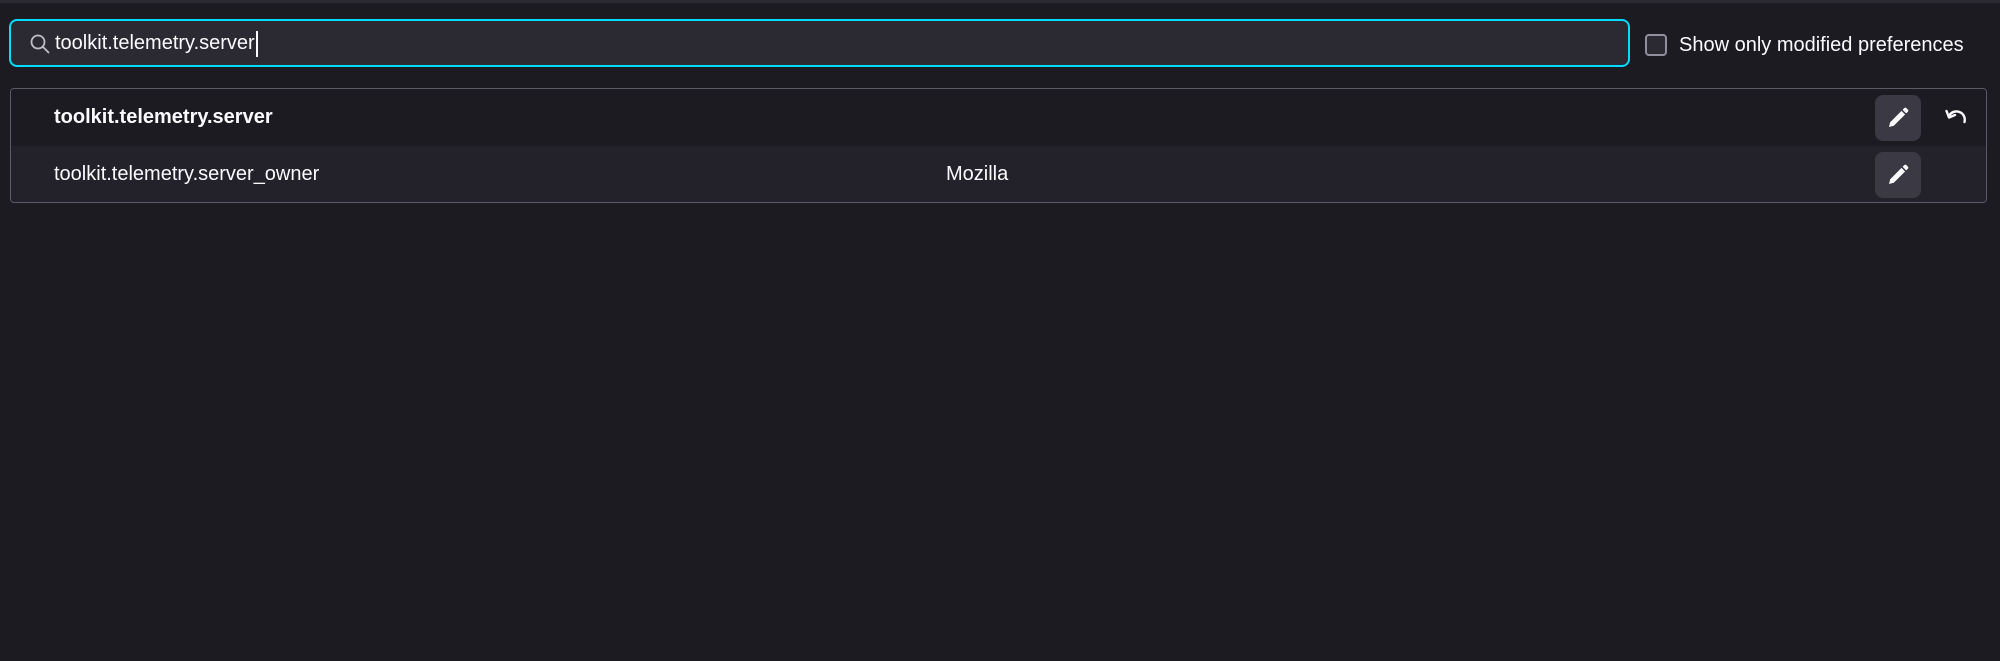  I want to click on pref-row: toolkit.telemetry.server_owner Mozilla, so click(998, 174).